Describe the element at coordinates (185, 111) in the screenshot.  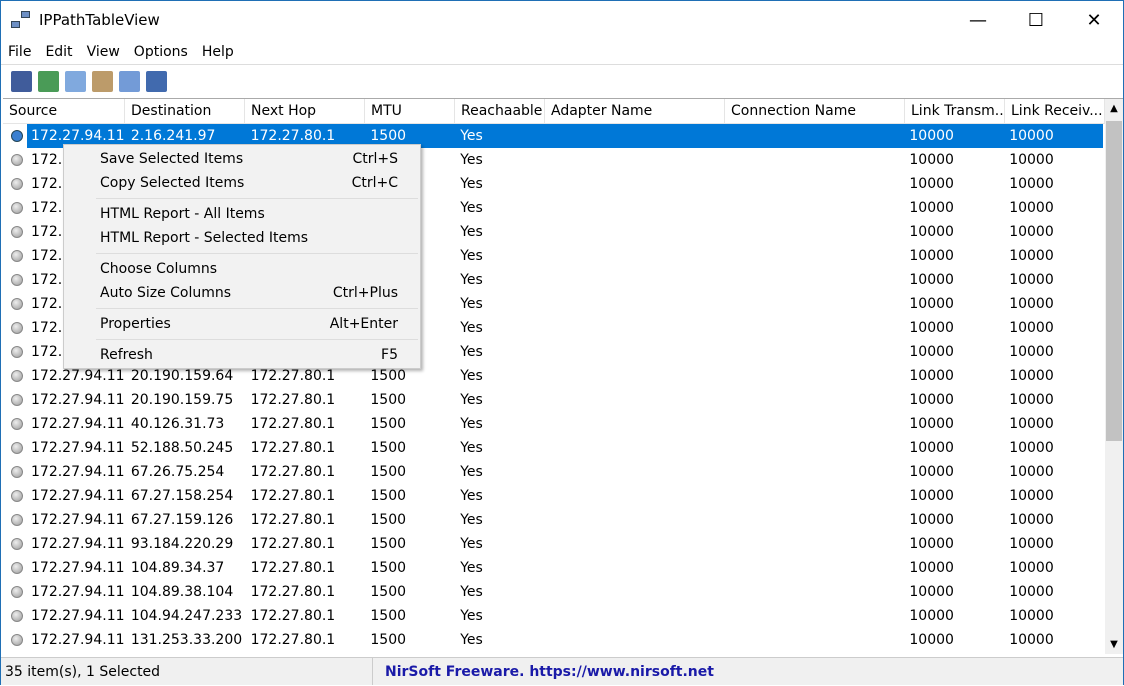
I see `column-header: Destination` at that location.